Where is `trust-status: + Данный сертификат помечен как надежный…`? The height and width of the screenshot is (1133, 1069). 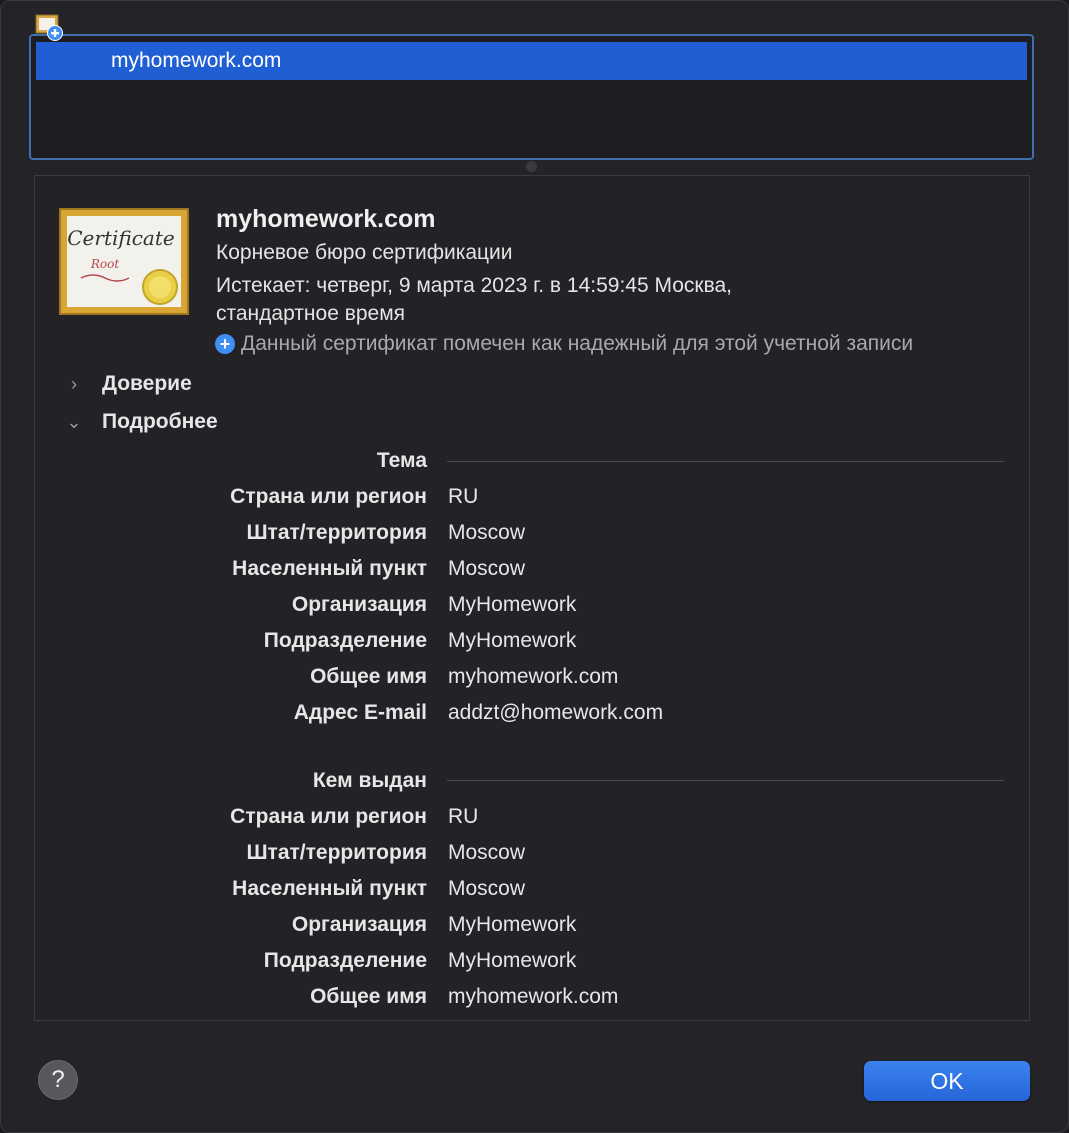
trust-status: + Данный сертификат помечен как надежный… is located at coordinates (564, 344).